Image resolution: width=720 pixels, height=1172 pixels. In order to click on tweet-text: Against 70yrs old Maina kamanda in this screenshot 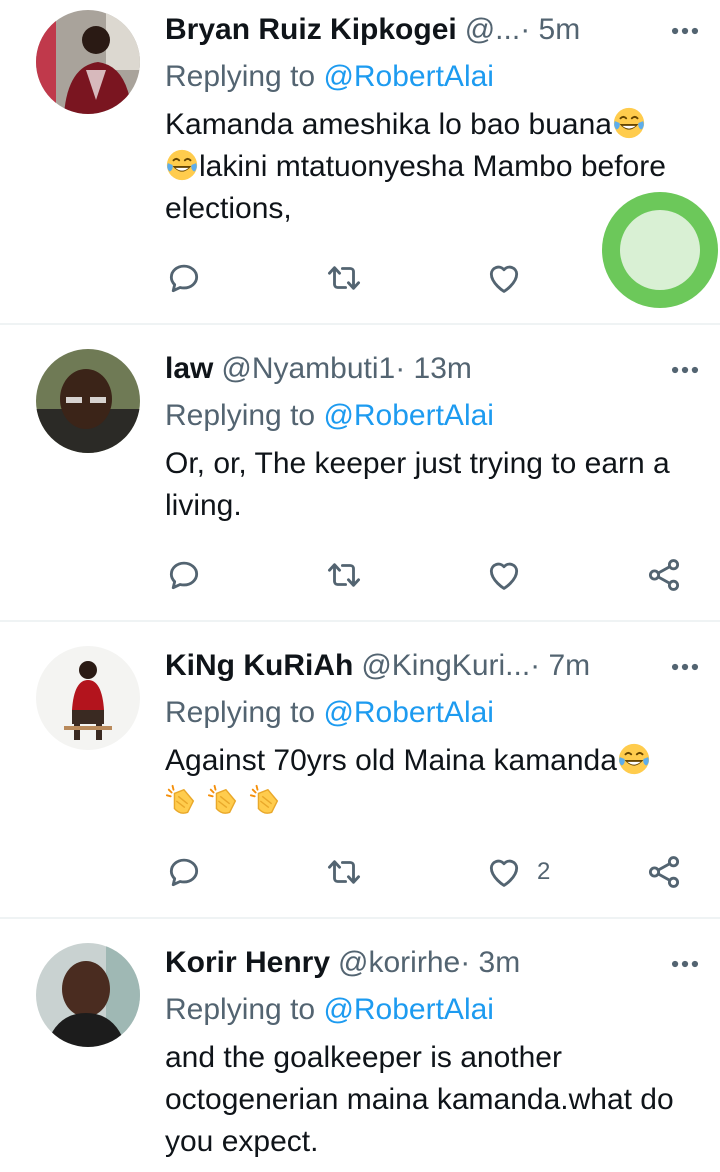, I will do `click(430, 782)`.